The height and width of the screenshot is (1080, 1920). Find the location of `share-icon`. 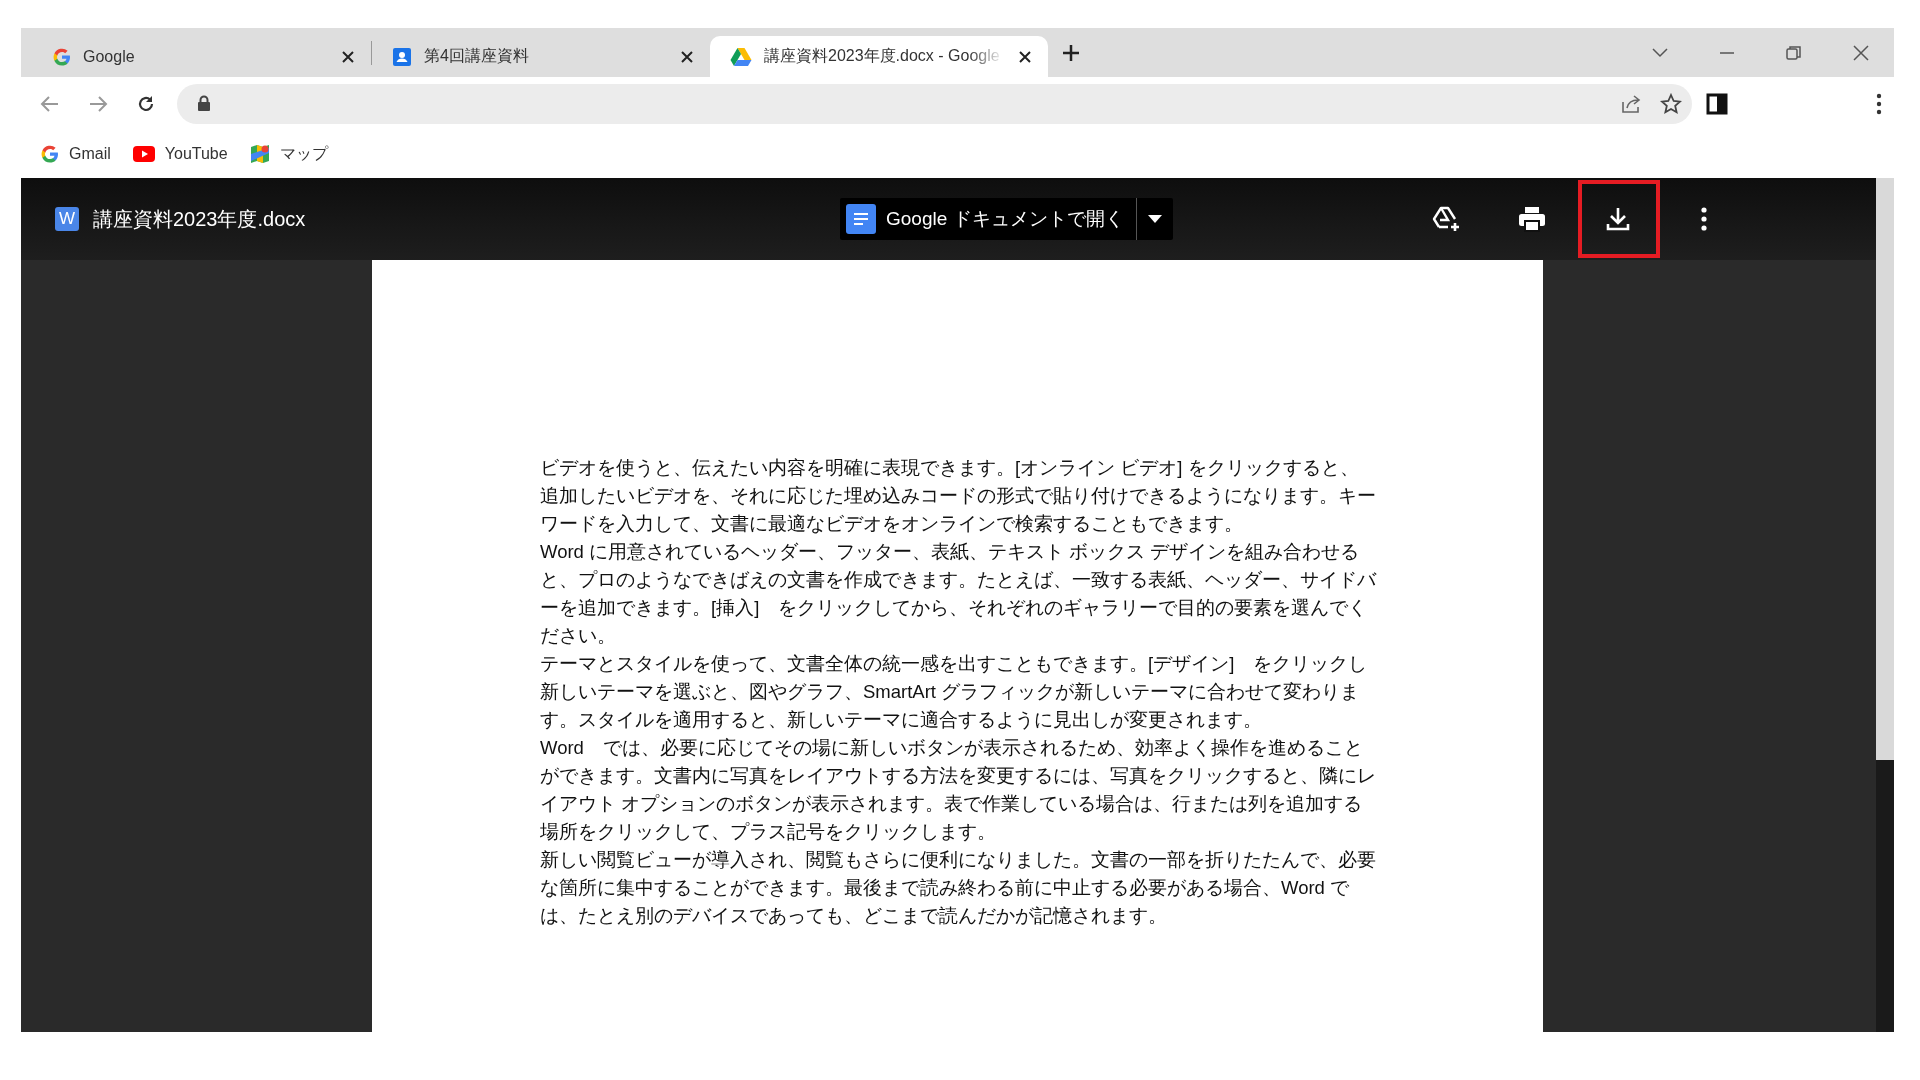

share-icon is located at coordinates (1631, 103).